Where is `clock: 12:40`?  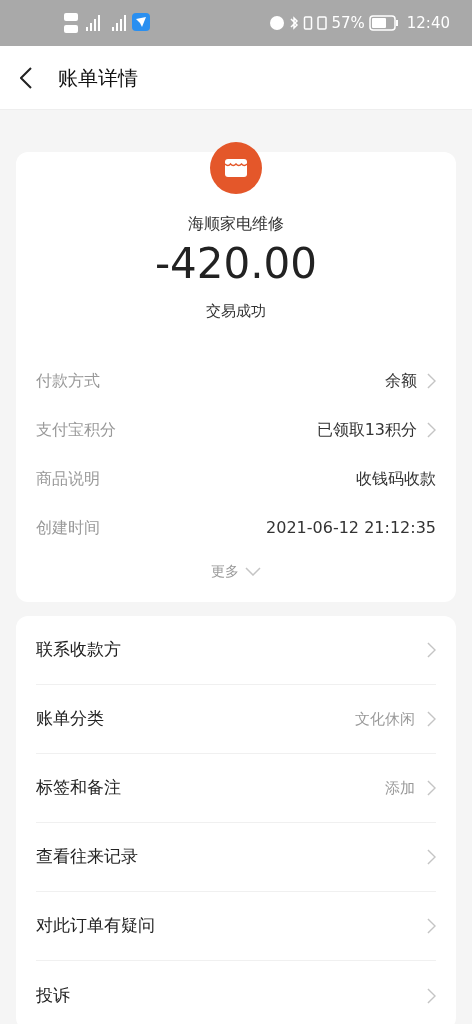 clock: 12:40 is located at coordinates (428, 23).